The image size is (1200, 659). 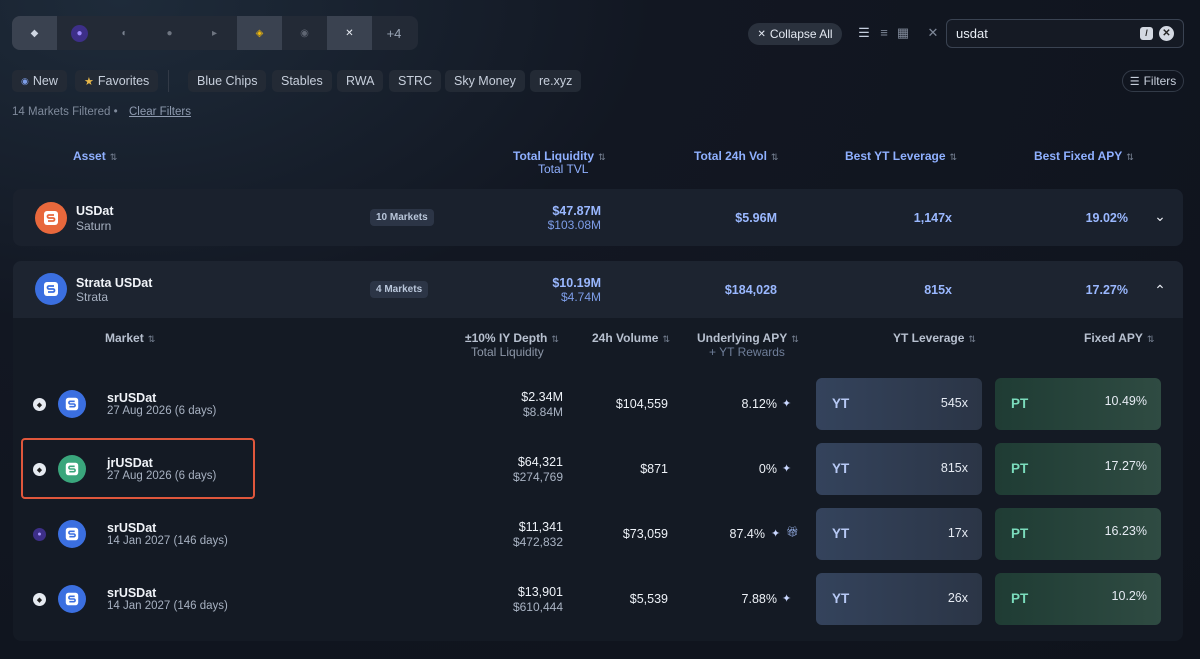 I want to click on filter-blue-chips: Blue Chips, so click(x=227, y=81).